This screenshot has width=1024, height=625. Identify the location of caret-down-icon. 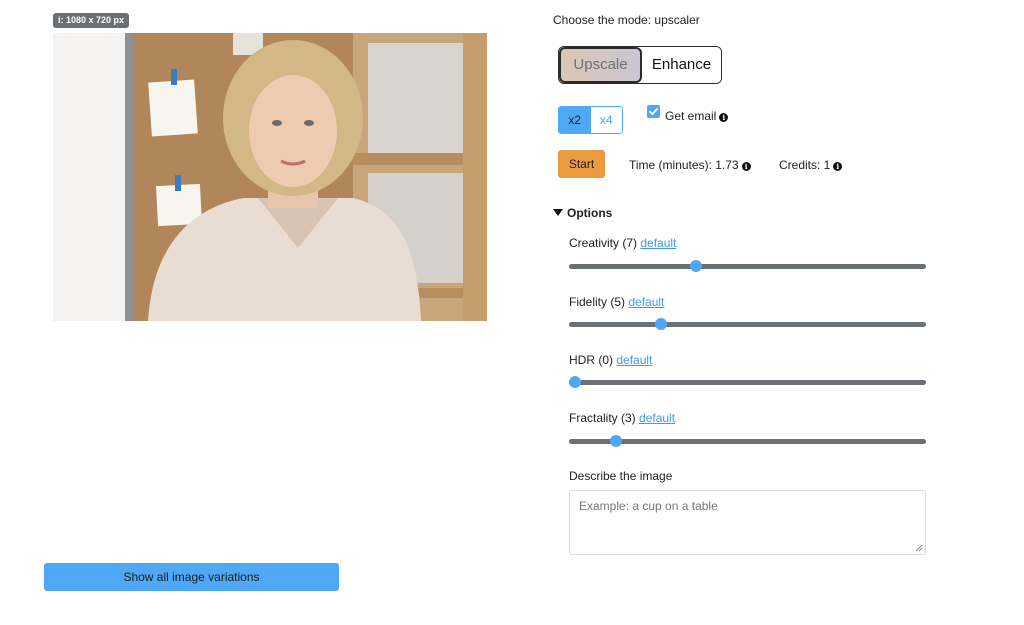
(558, 212).